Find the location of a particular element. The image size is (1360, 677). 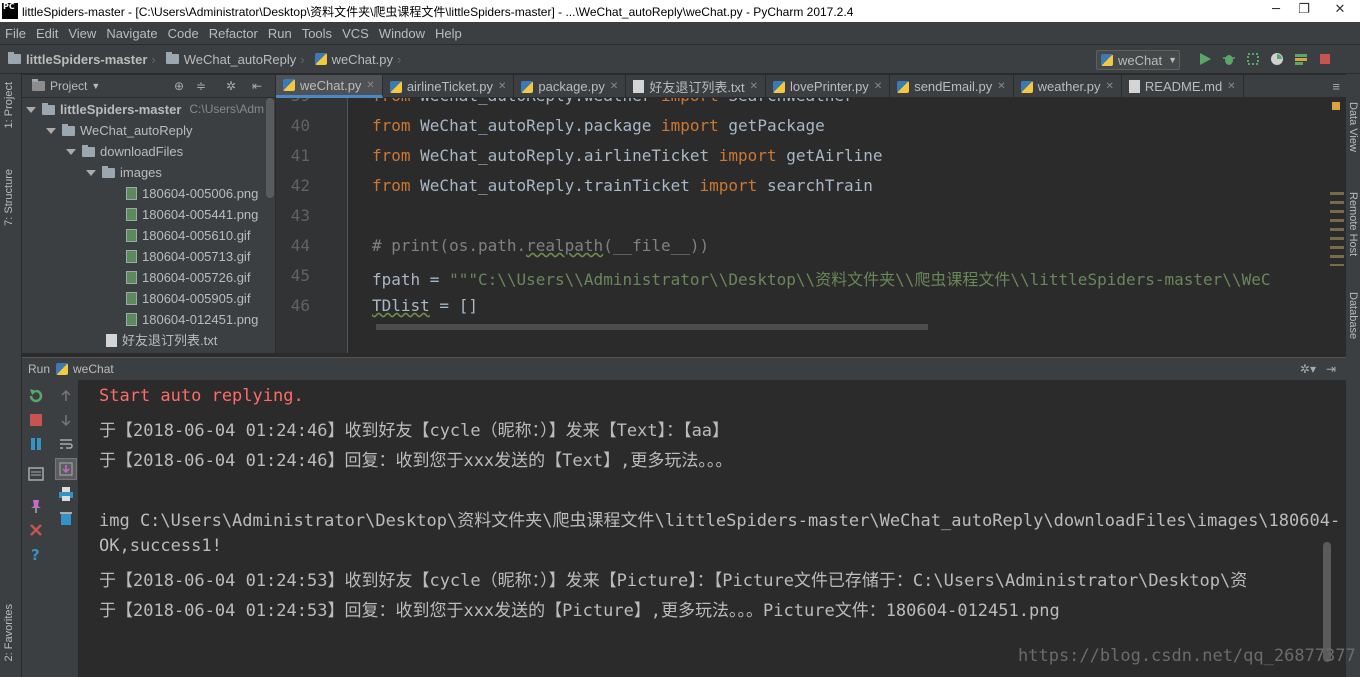

tree-item-label: 180604-012451.png is located at coordinates (200, 319).